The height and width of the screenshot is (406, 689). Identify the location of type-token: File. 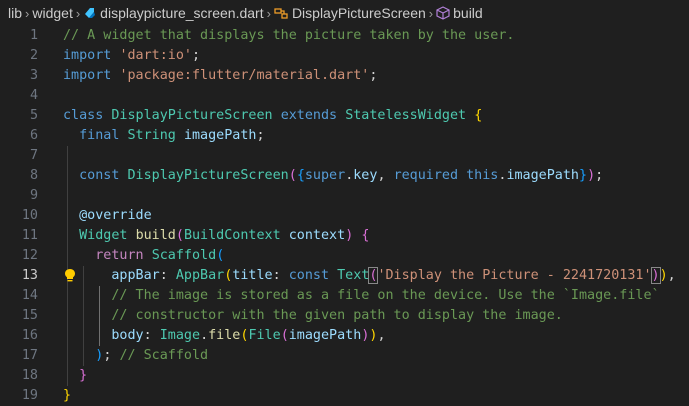
(264, 335).